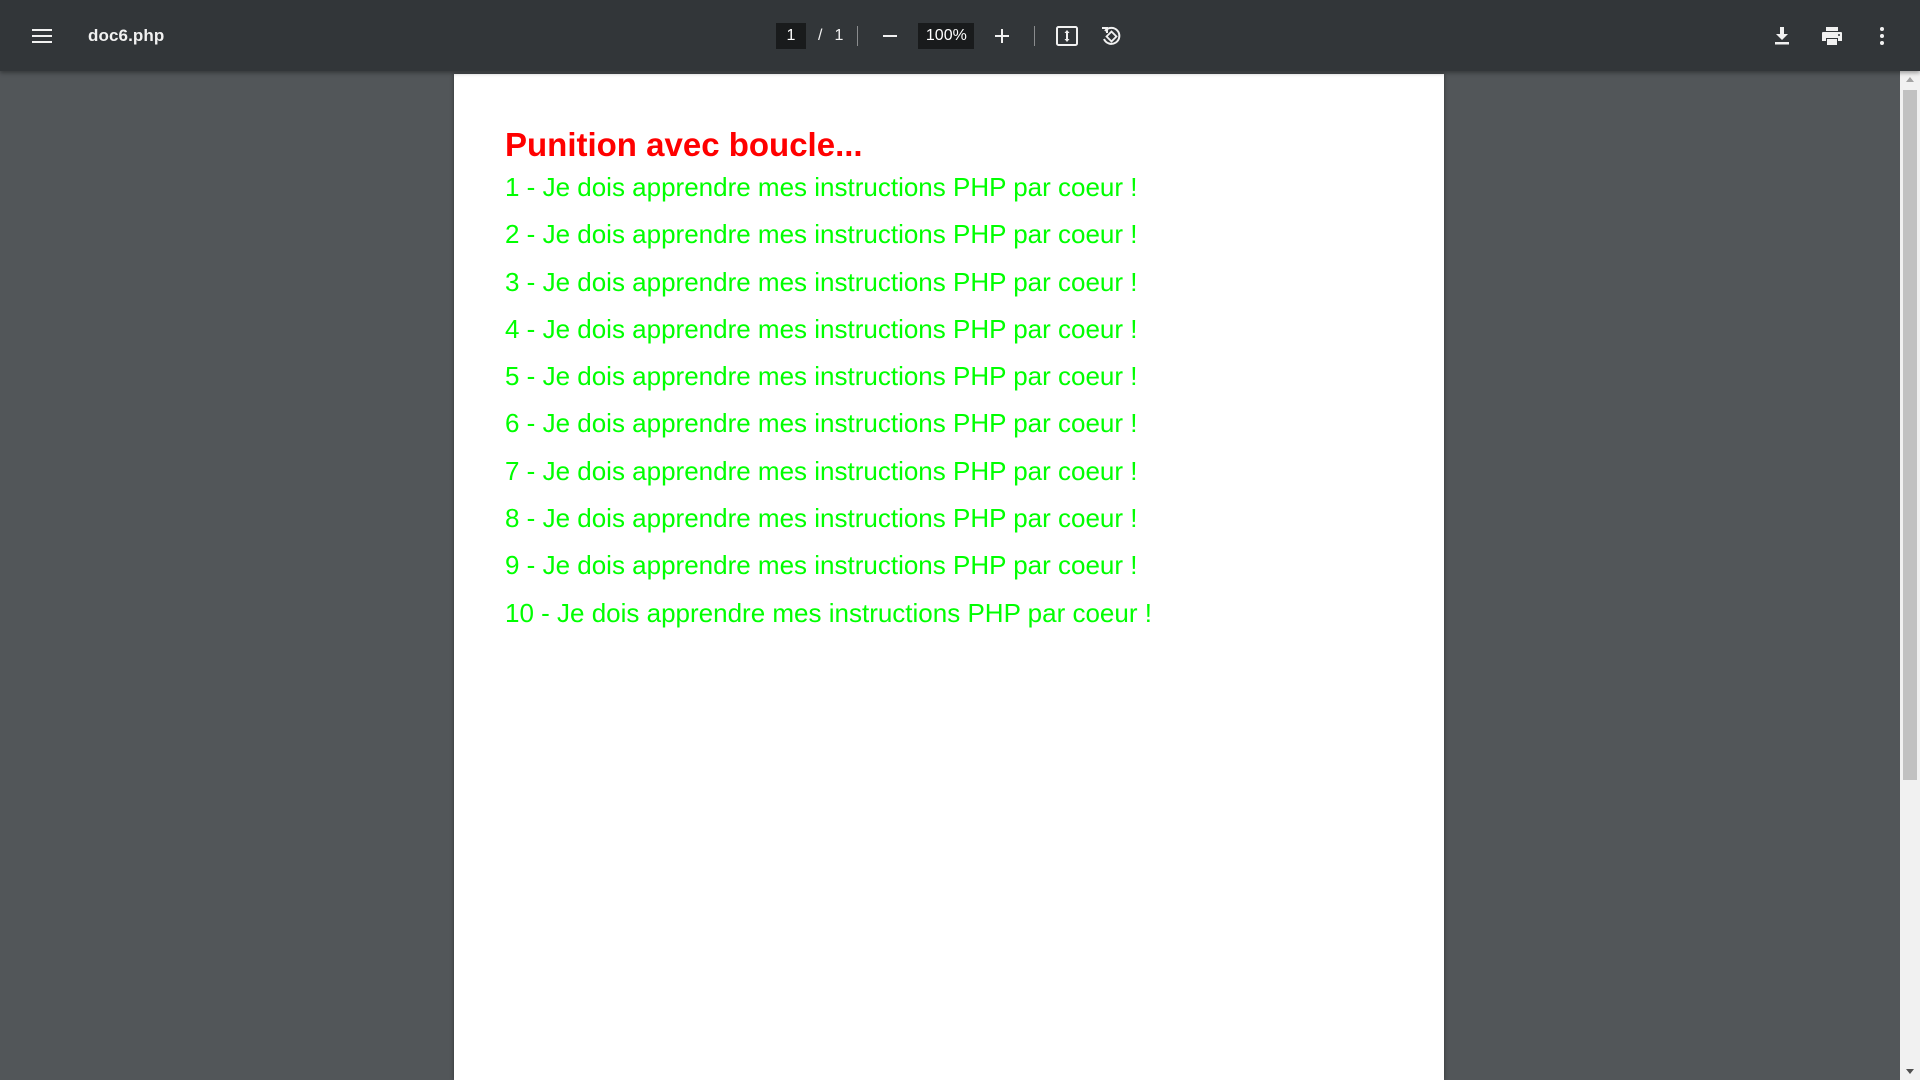  I want to click on menu-icon, so click(42, 35).